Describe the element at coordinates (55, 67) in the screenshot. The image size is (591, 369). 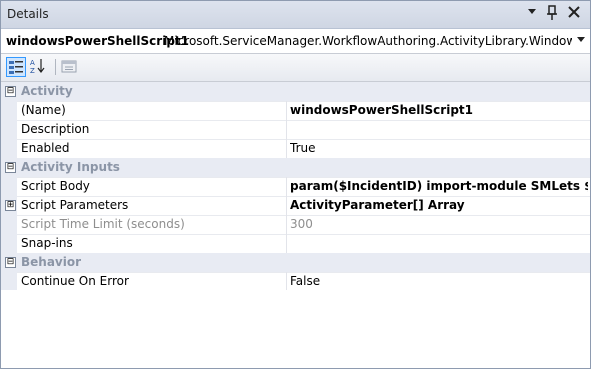
I see `toolbar-separator` at that location.